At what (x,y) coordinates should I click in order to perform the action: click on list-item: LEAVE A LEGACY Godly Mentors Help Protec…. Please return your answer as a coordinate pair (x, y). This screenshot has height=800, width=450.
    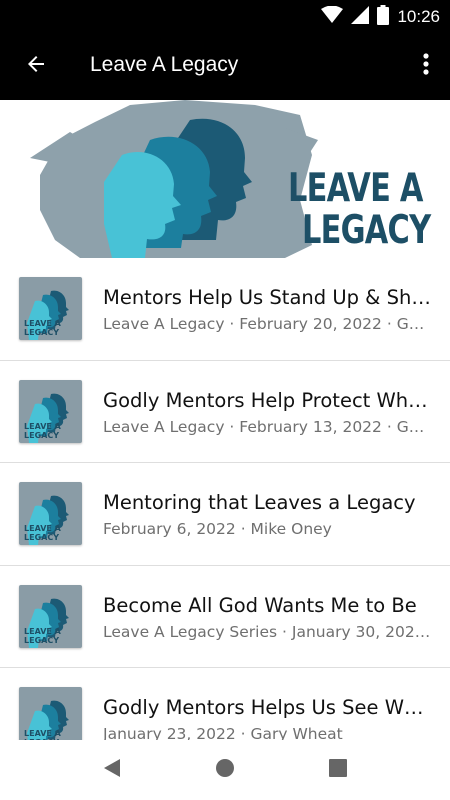
    Looking at the image, I should click on (225, 412).